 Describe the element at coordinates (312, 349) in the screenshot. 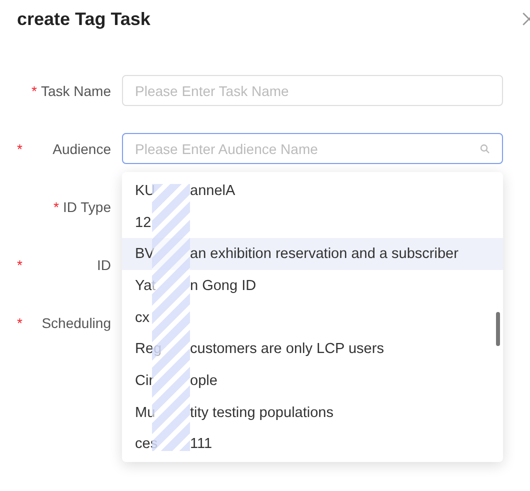

I see `dropdown-option: Reg customers are only LCP users` at that location.